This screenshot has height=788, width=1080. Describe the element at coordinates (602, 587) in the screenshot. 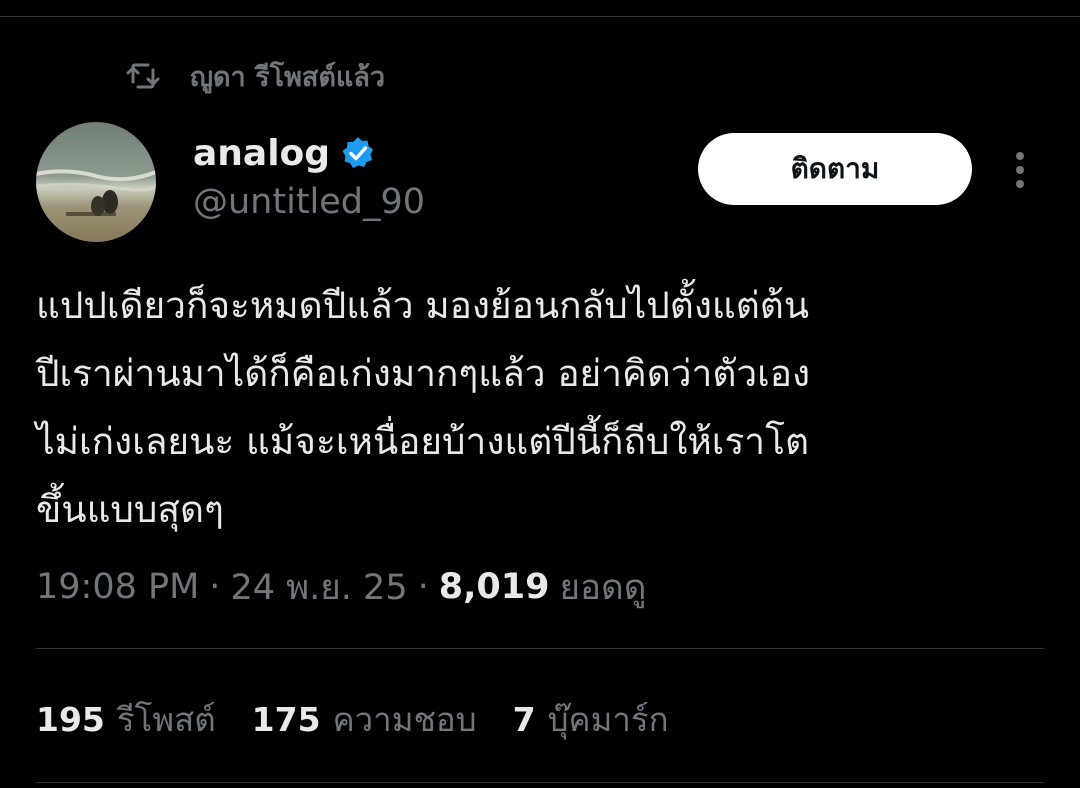

I see `views-label: ยอดดู` at that location.